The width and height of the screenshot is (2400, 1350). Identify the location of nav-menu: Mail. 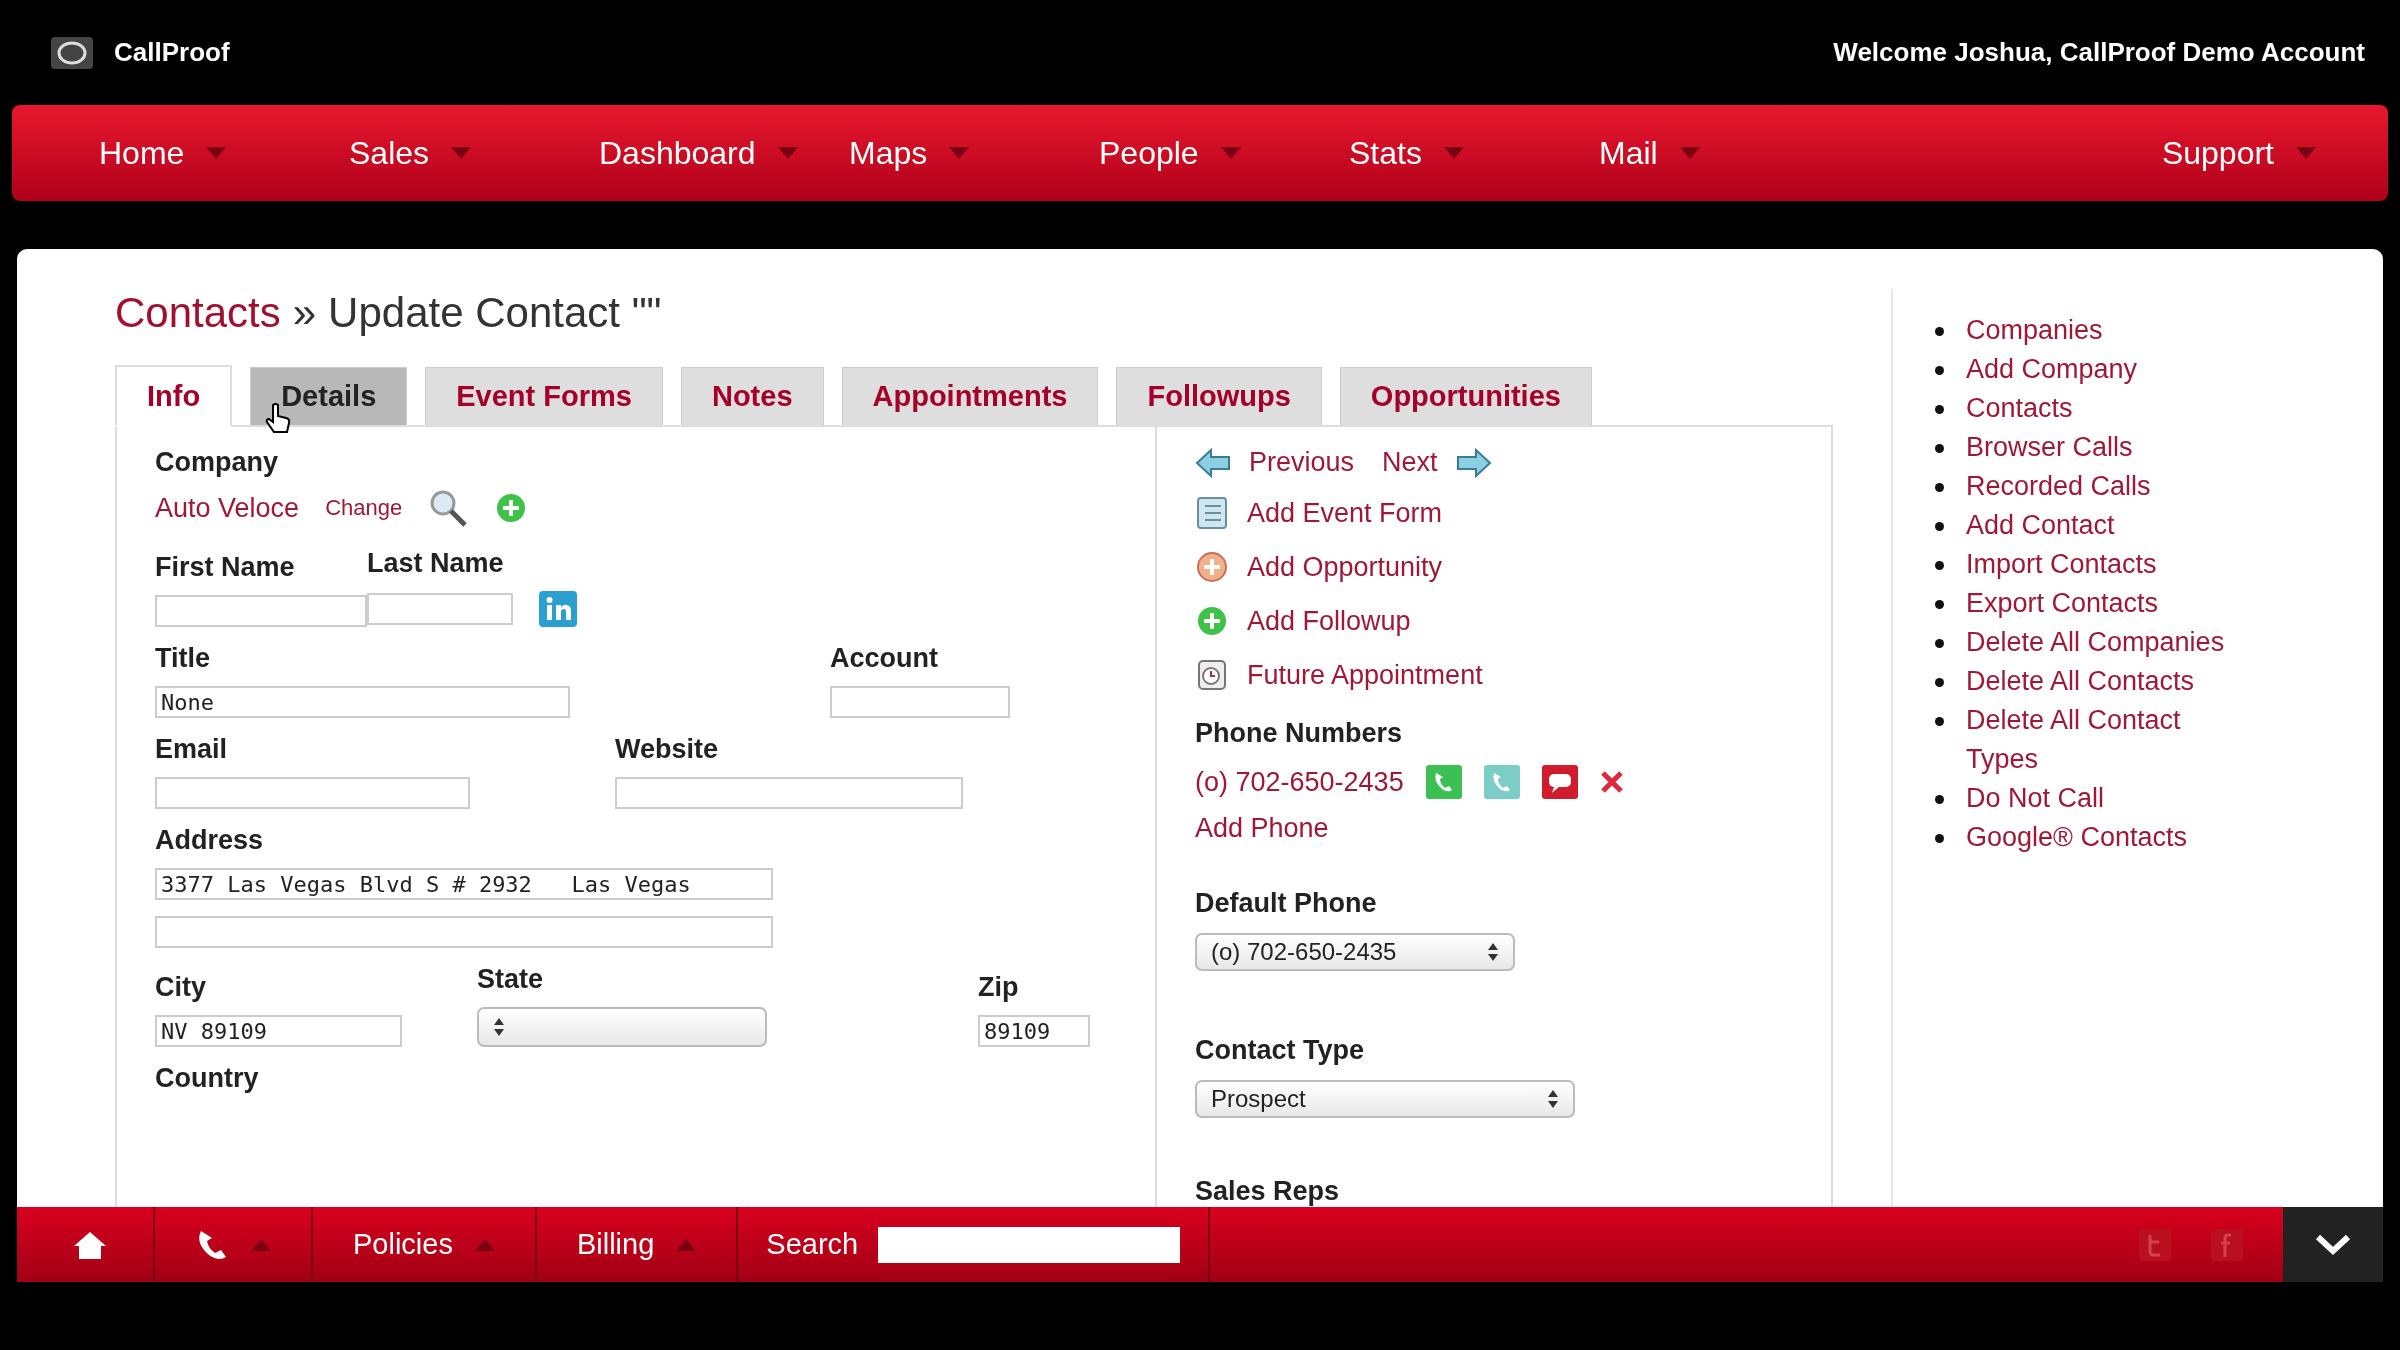
(1712, 153).